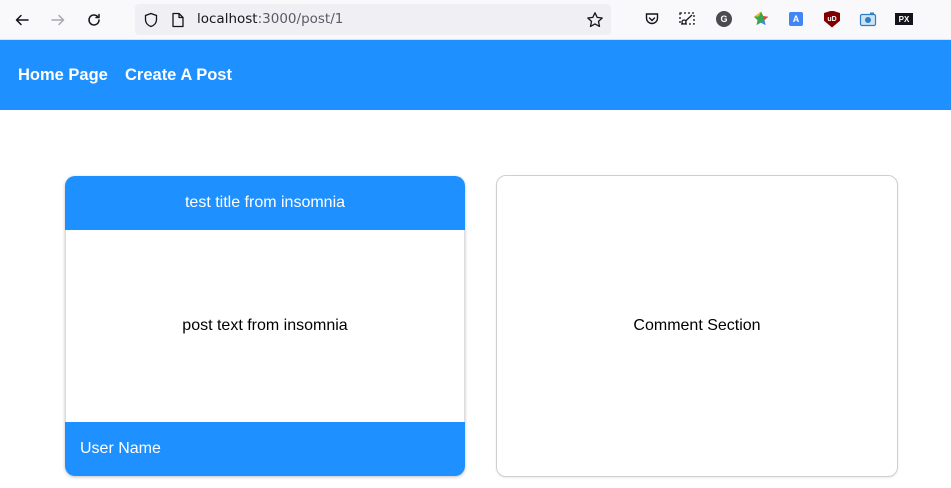 This screenshot has width=951, height=488. I want to click on forward-button, so click(58, 20).